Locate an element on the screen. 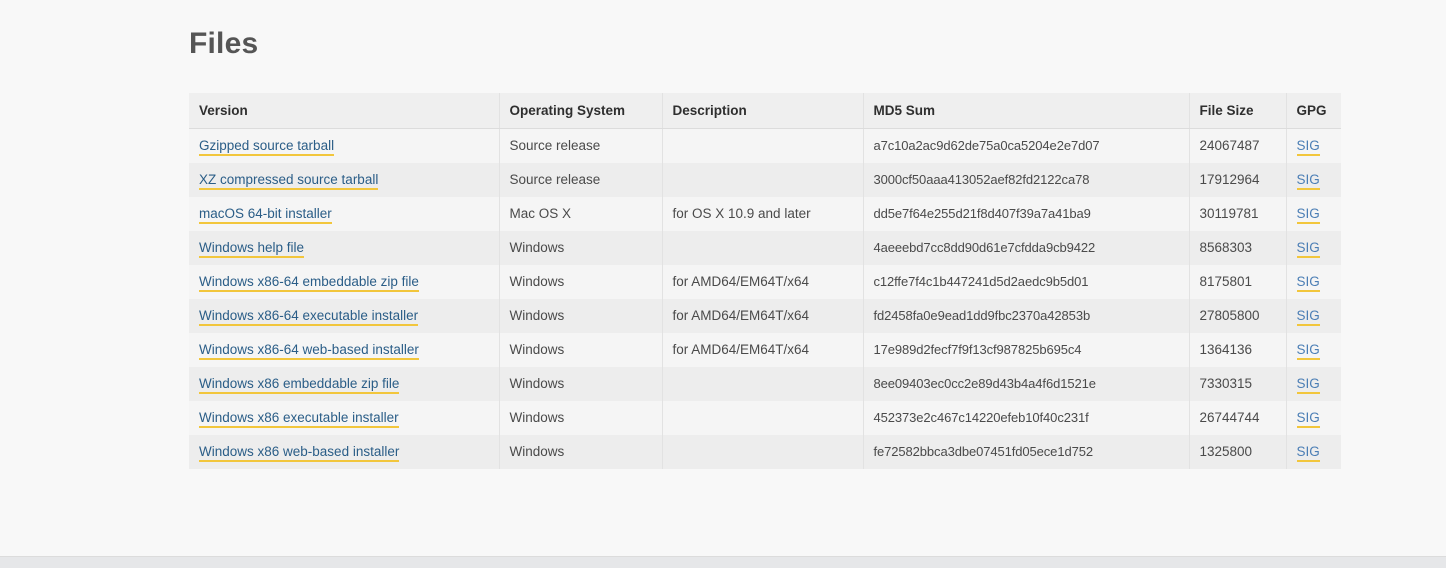 This screenshot has height=568, width=1446. cell-version: Windows x86-64 embeddable zip file is located at coordinates (344, 282).